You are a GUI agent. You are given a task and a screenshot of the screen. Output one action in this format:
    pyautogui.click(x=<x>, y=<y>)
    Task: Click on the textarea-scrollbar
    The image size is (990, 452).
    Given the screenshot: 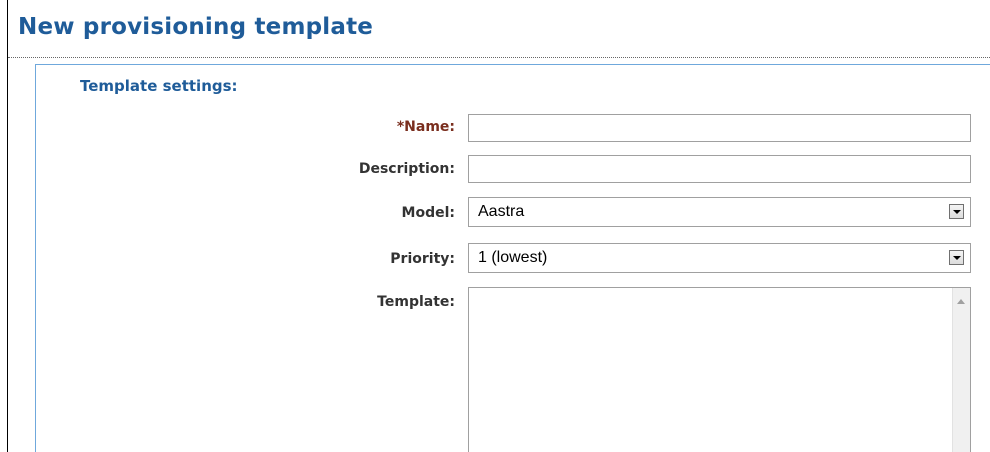 What is the action you would take?
    pyautogui.click(x=961, y=370)
    